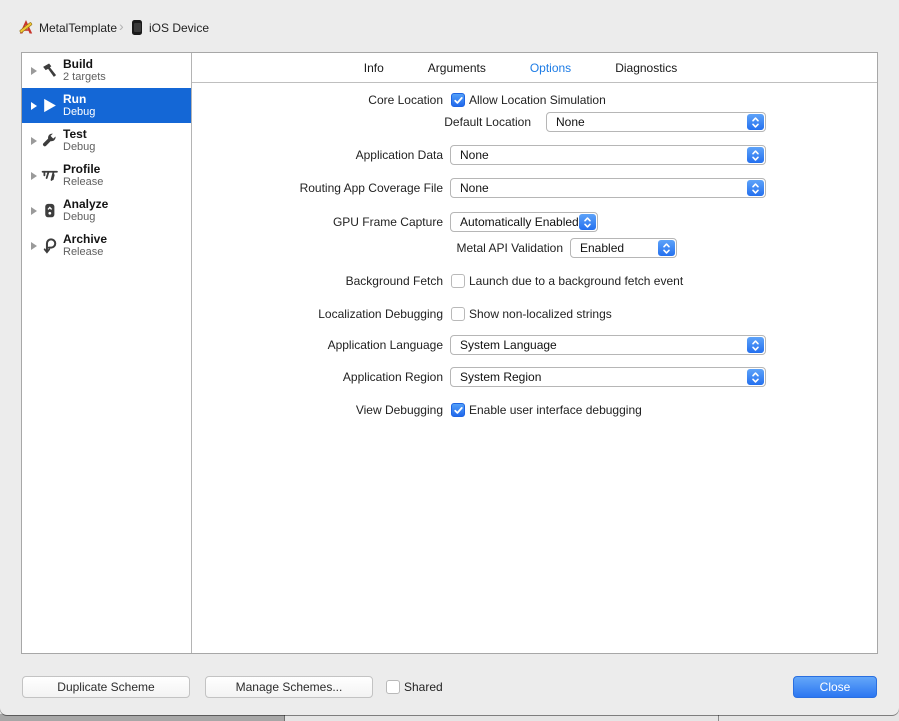 This screenshot has width=899, height=721. Describe the element at coordinates (520, 67) in the screenshot. I see `tab-bar: Info Arguments Options Diagnostics` at that location.